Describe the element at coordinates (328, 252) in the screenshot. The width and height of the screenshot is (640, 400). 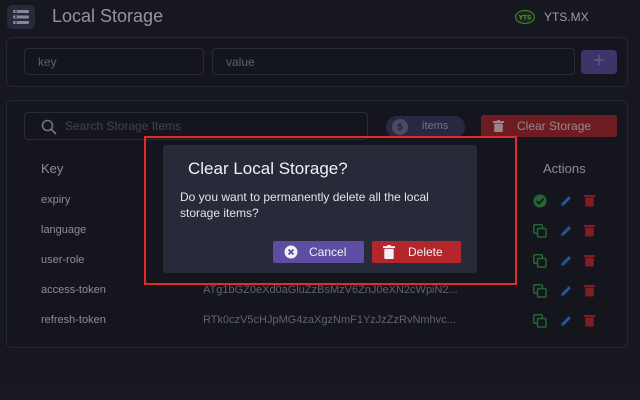
I see `cancel-label: Cancel` at that location.